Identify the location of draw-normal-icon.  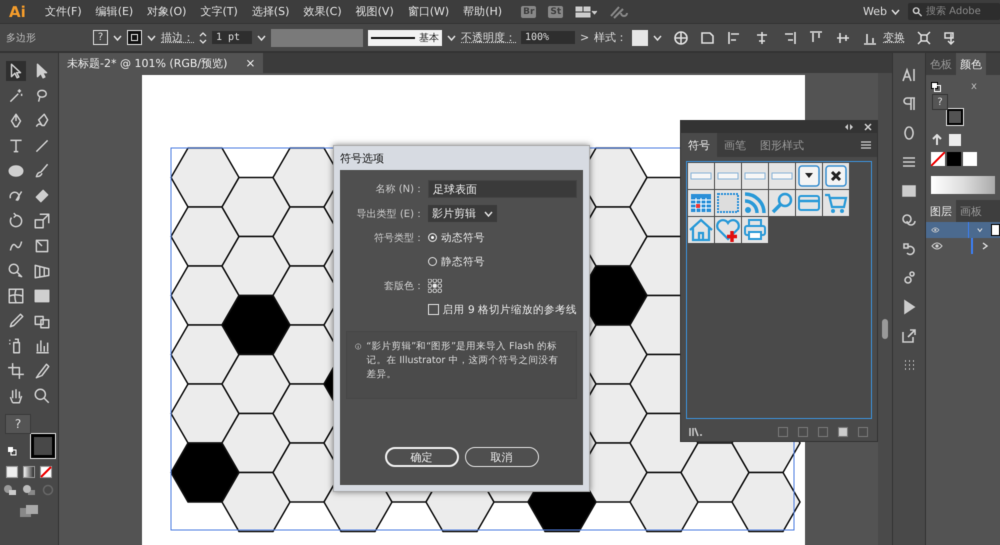
(10, 490).